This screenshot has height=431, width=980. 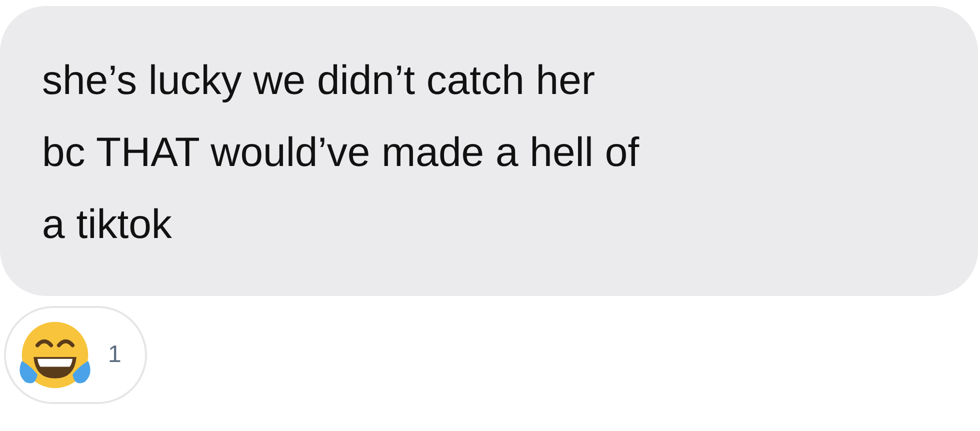 What do you see at coordinates (115, 355) in the screenshot?
I see `reaction-count: 1` at bounding box center [115, 355].